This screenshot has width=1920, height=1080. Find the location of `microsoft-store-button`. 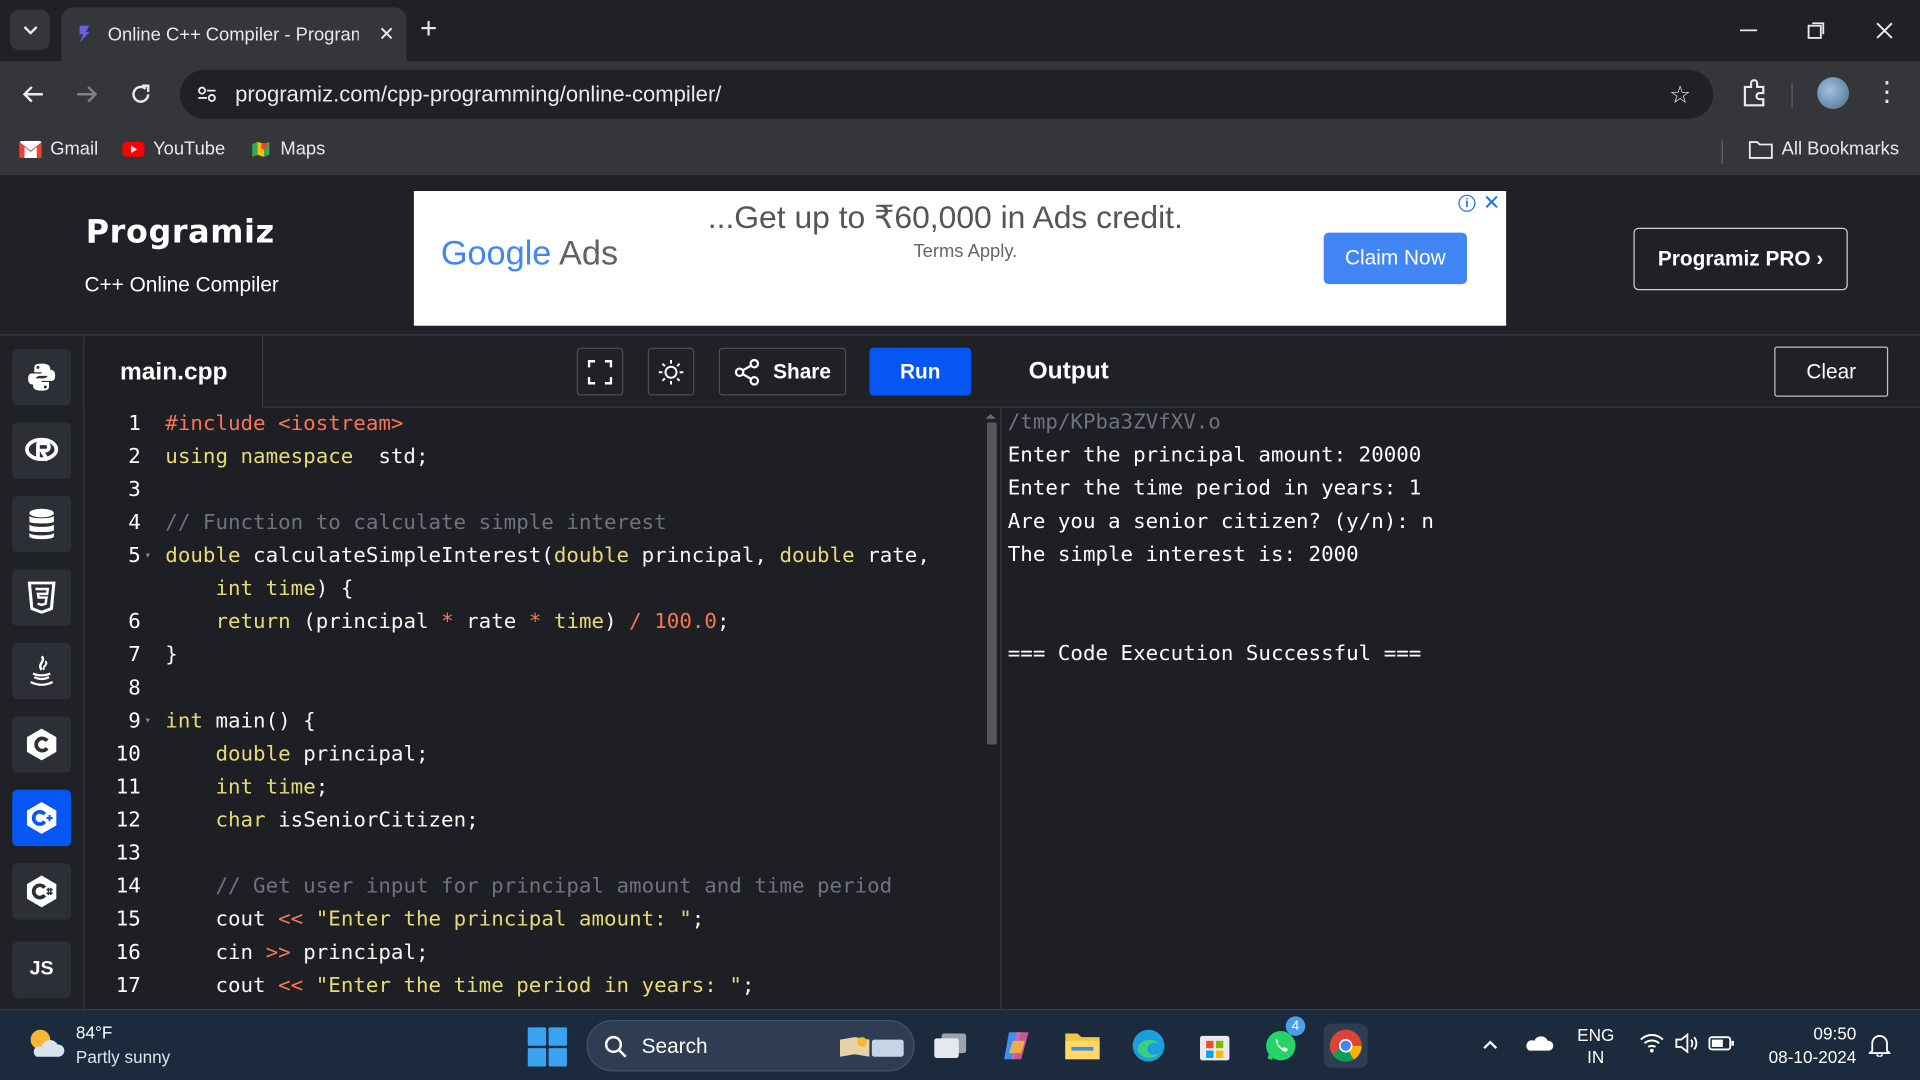

microsoft-store-button is located at coordinates (1215, 1046).